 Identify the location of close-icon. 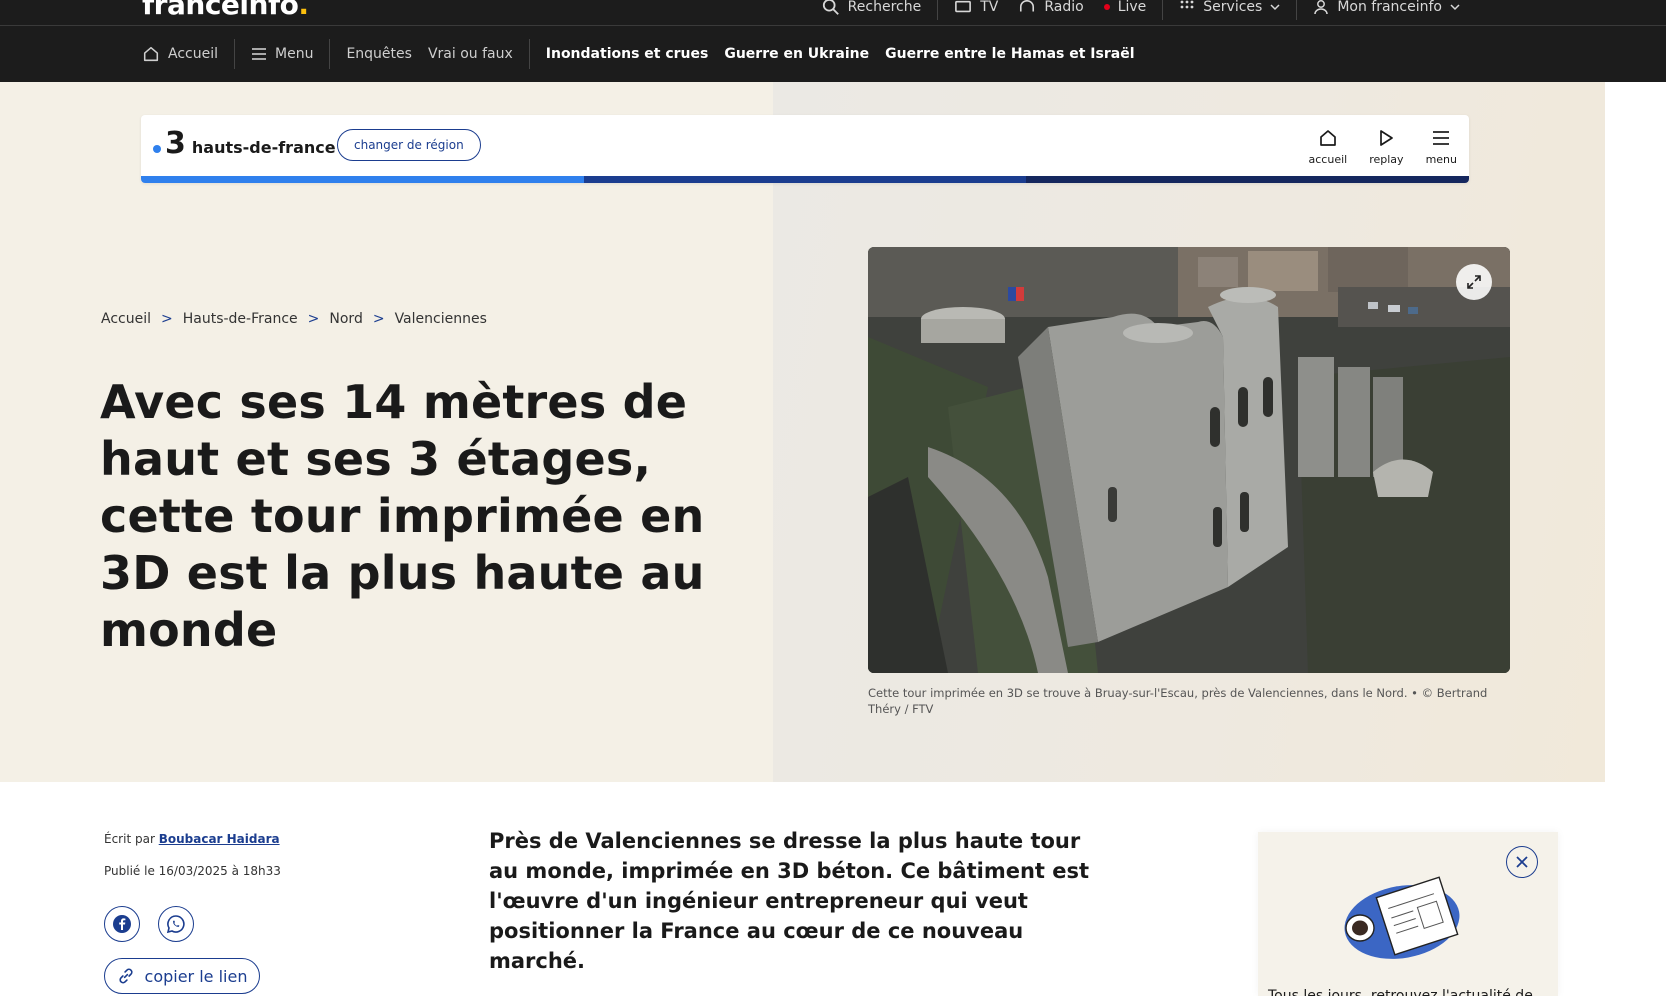
(1522, 862).